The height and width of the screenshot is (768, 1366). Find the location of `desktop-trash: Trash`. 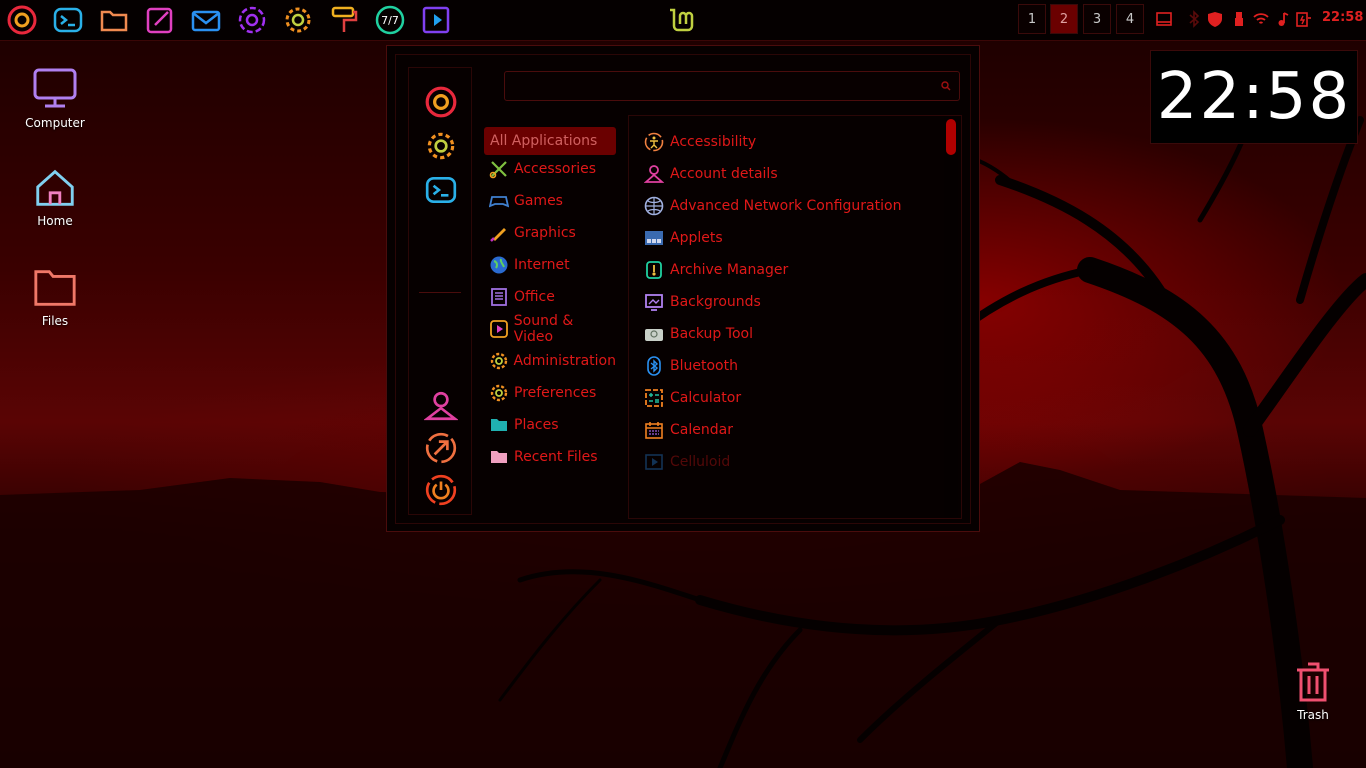

desktop-trash: Trash is located at coordinates (1313, 691).